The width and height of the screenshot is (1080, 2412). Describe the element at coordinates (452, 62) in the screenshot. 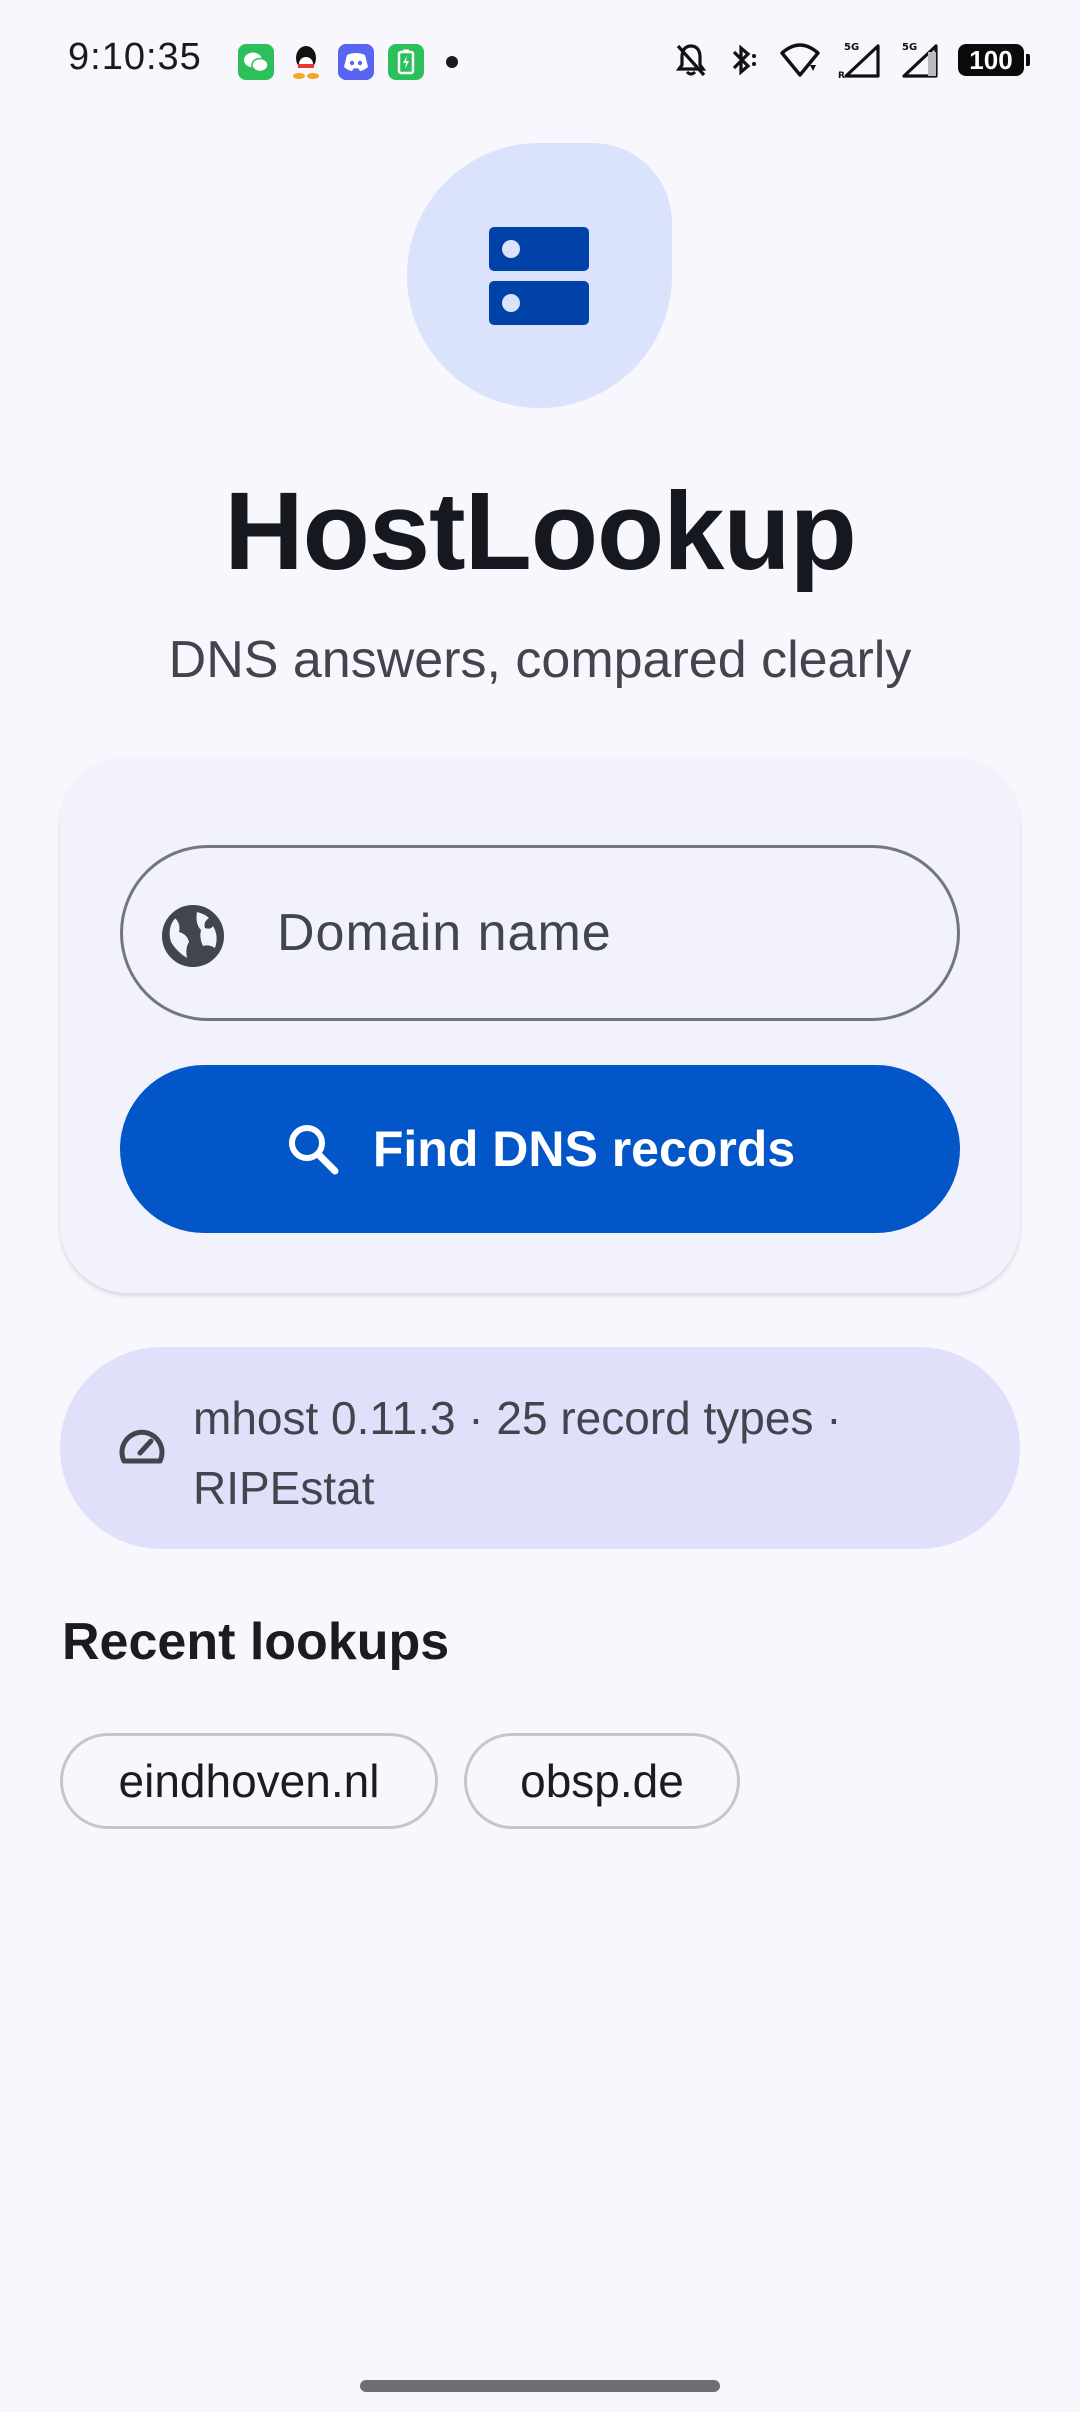

I see `more-notifications-dot` at that location.